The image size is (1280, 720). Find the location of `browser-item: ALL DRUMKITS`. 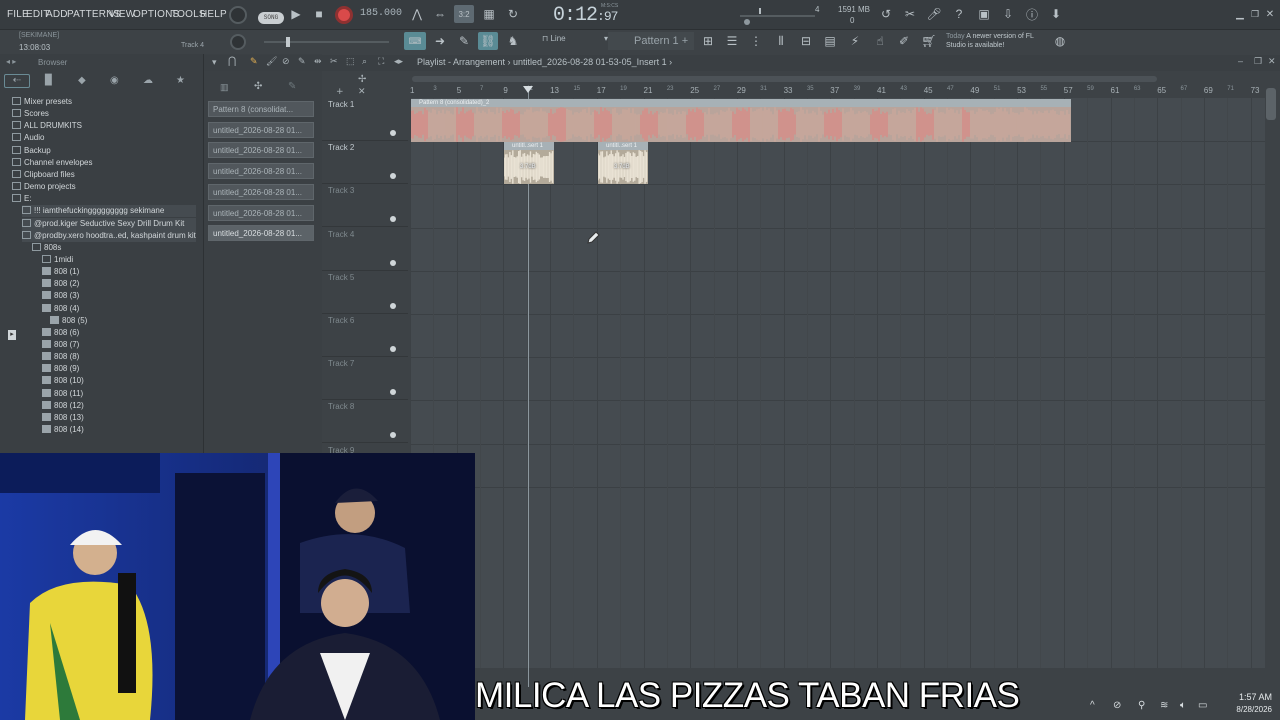

browser-item: ALL DRUMKITS is located at coordinates (47, 126).